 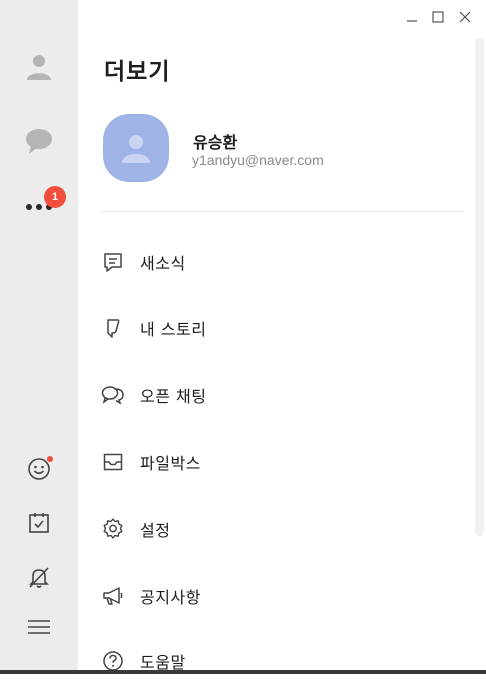 I want to click on maximize-icon, so click(x=438, y=17).